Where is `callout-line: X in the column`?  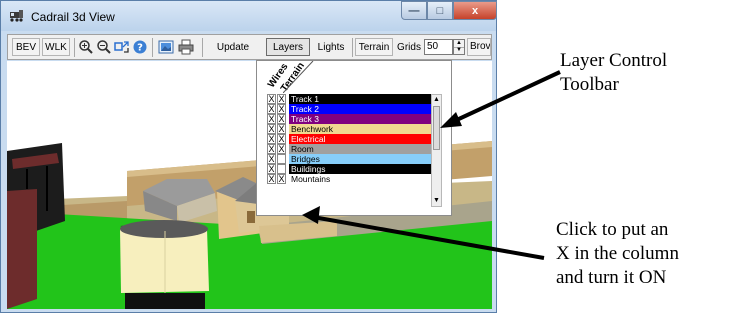 callout-line: X in the column is located at coordinates (617, 253).